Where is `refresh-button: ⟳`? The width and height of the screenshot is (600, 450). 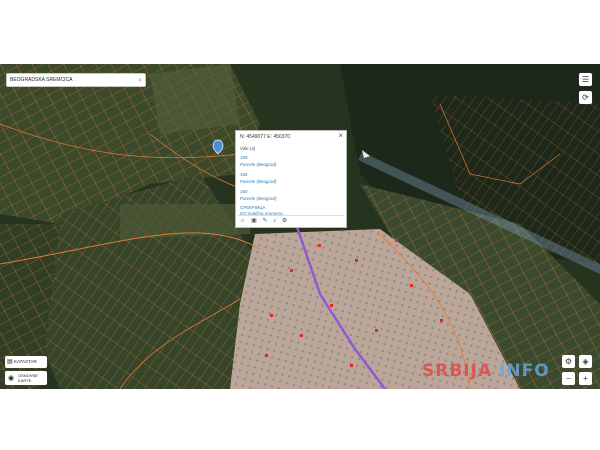
refresh-button: ⟳ is located at coordinates (585, 97).